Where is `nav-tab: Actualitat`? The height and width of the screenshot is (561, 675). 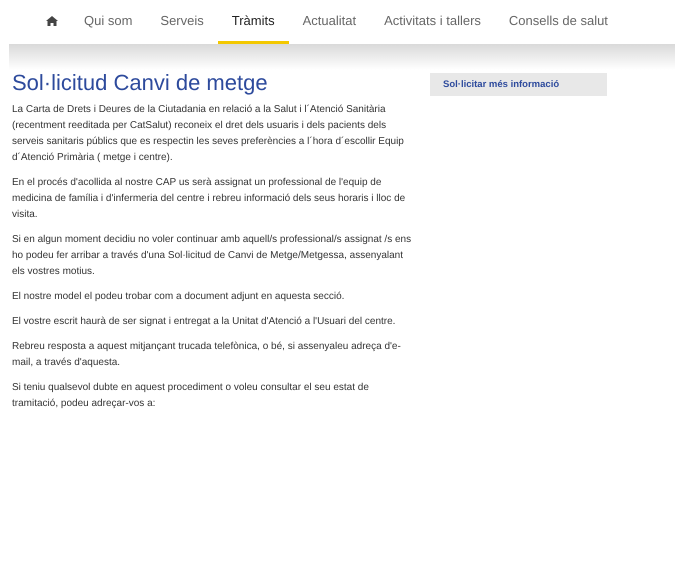
nav-tab: Actualitat is located at coordinates (329, 22).